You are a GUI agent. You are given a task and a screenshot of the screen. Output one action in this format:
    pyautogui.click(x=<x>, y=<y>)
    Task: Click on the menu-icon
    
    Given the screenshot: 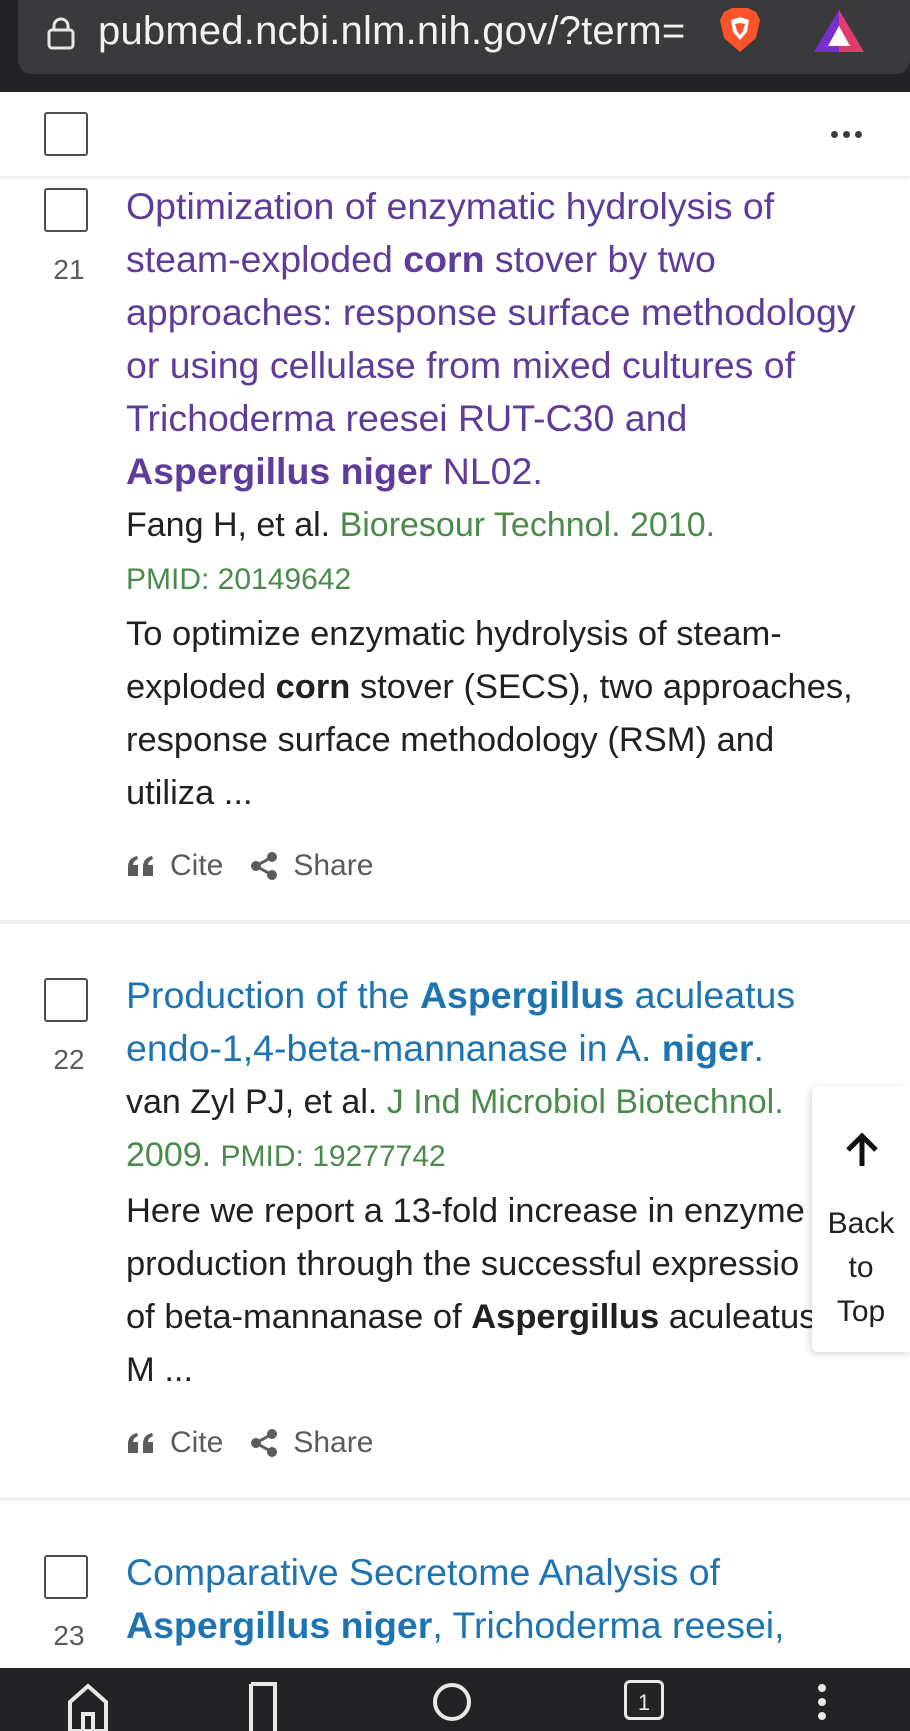 What is the action you would take?
    pyautogui.click(x=822, y=1705)
    